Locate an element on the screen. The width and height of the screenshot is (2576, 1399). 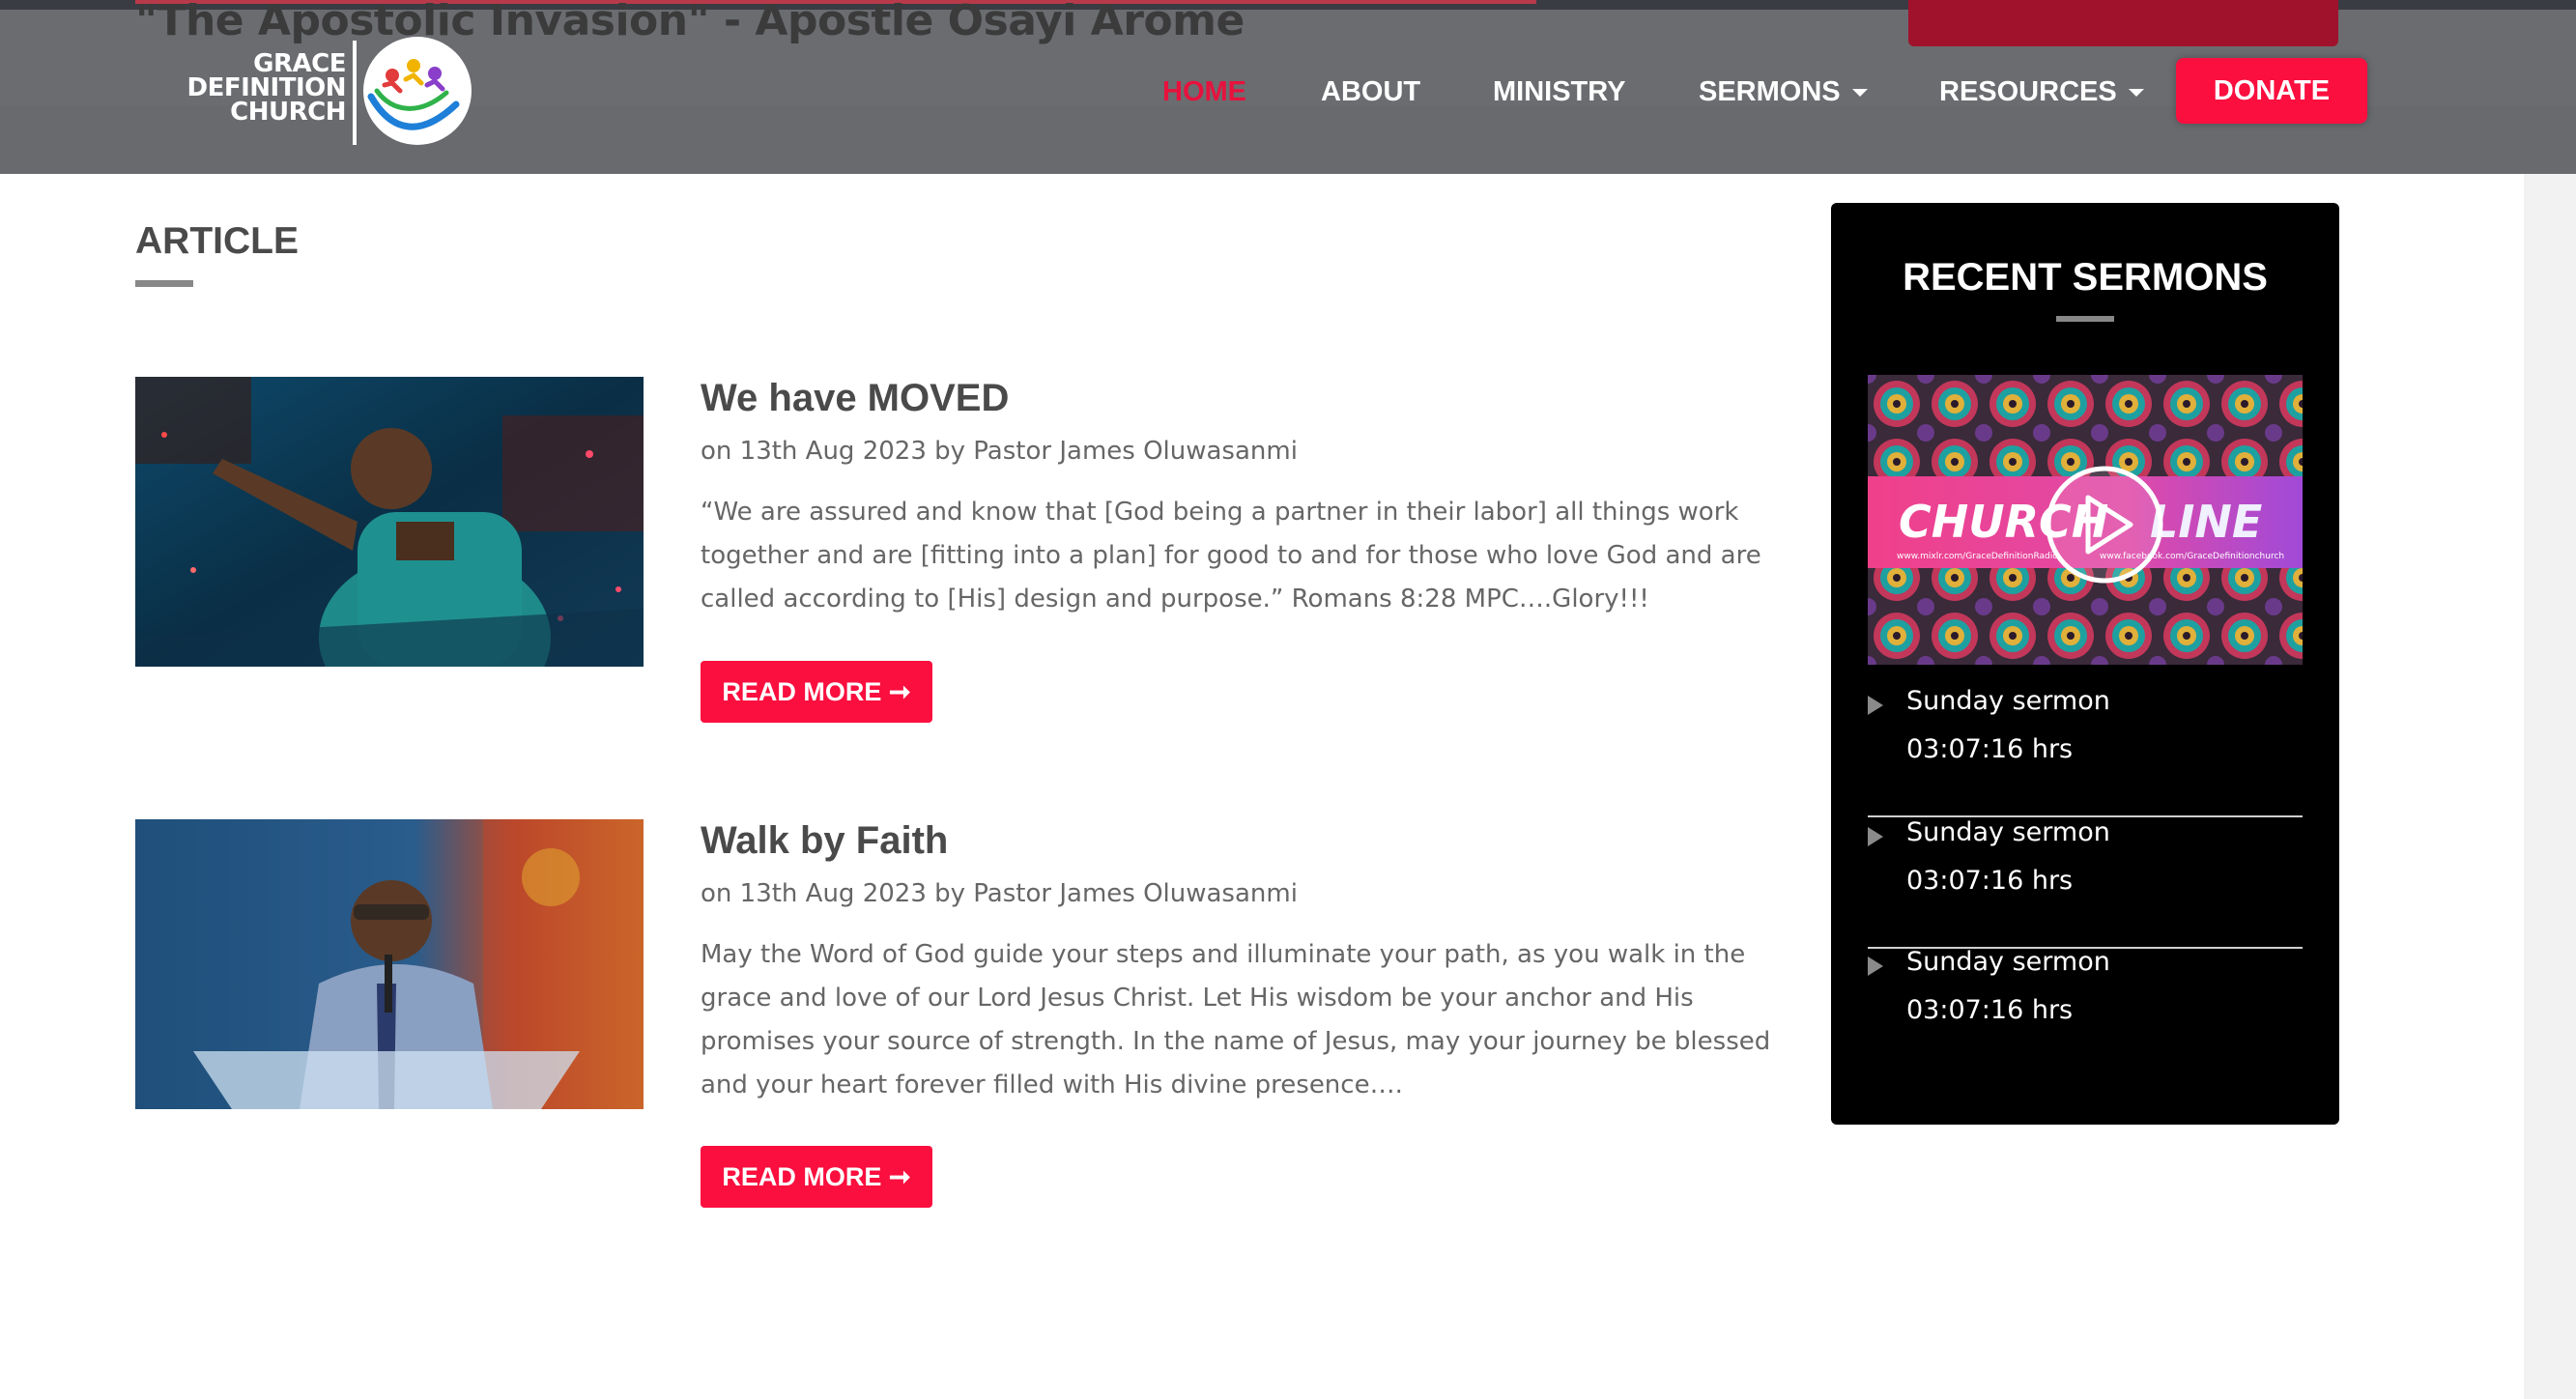
nav-label: HOME is located at coordinates (1204, 91).